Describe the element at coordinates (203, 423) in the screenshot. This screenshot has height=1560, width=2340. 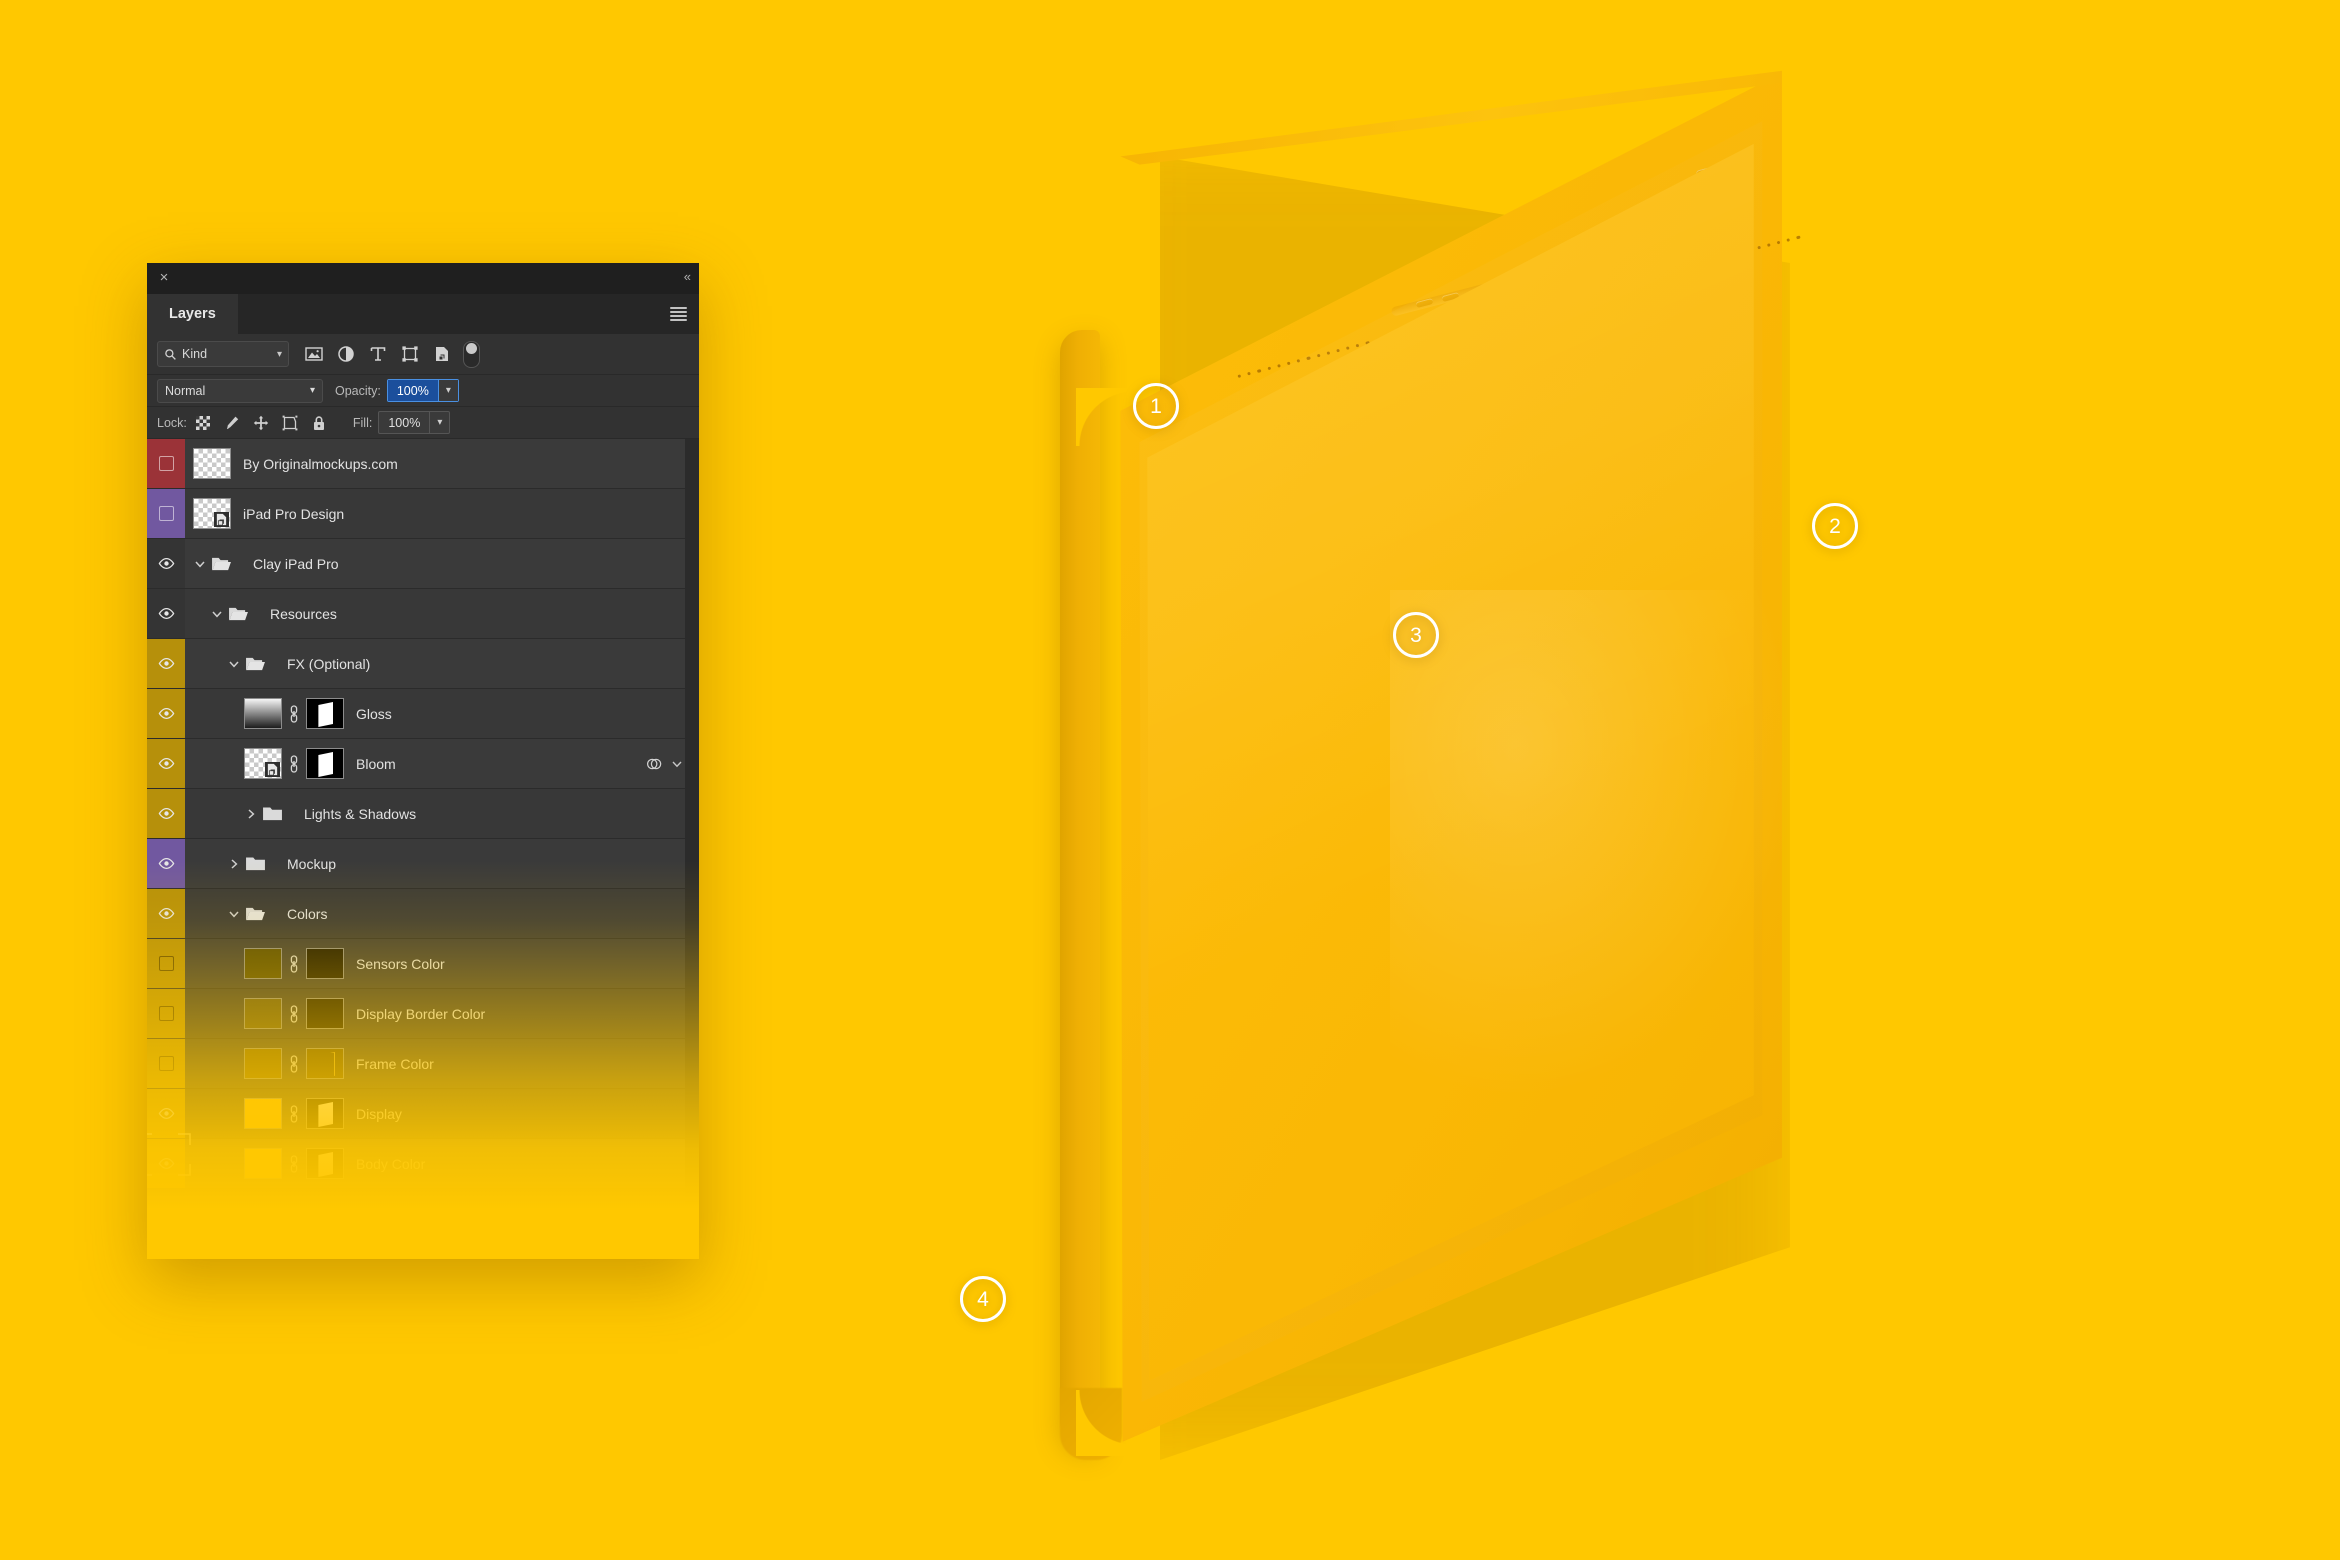
I see `lock-transparent-pixels-icon` at that location.